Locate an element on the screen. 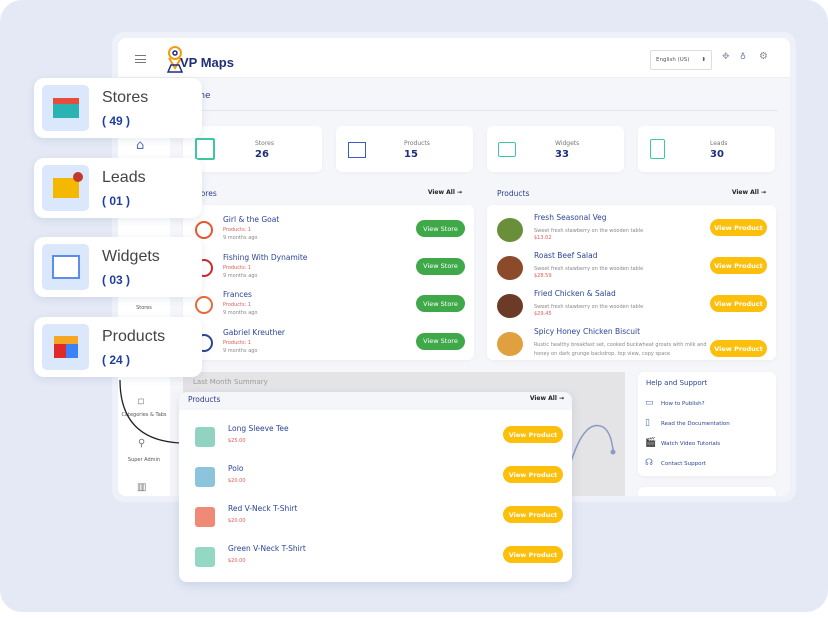  stat-card-stores: Stores 26 is located at coordinates (252, 149).